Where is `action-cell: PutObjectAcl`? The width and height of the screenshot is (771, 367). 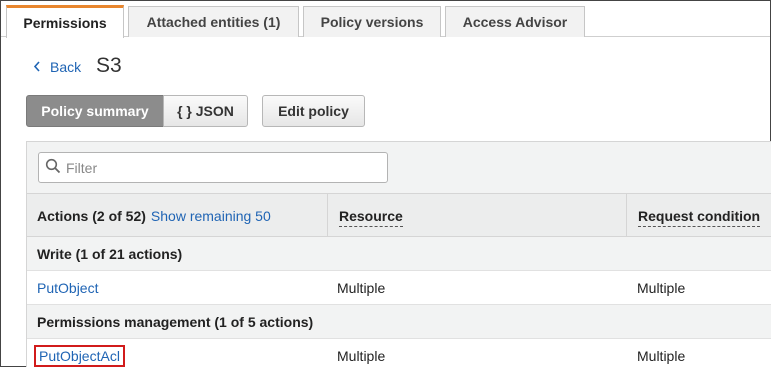 action-cell: PutObjectAcl is located at coordinates (79, 353).